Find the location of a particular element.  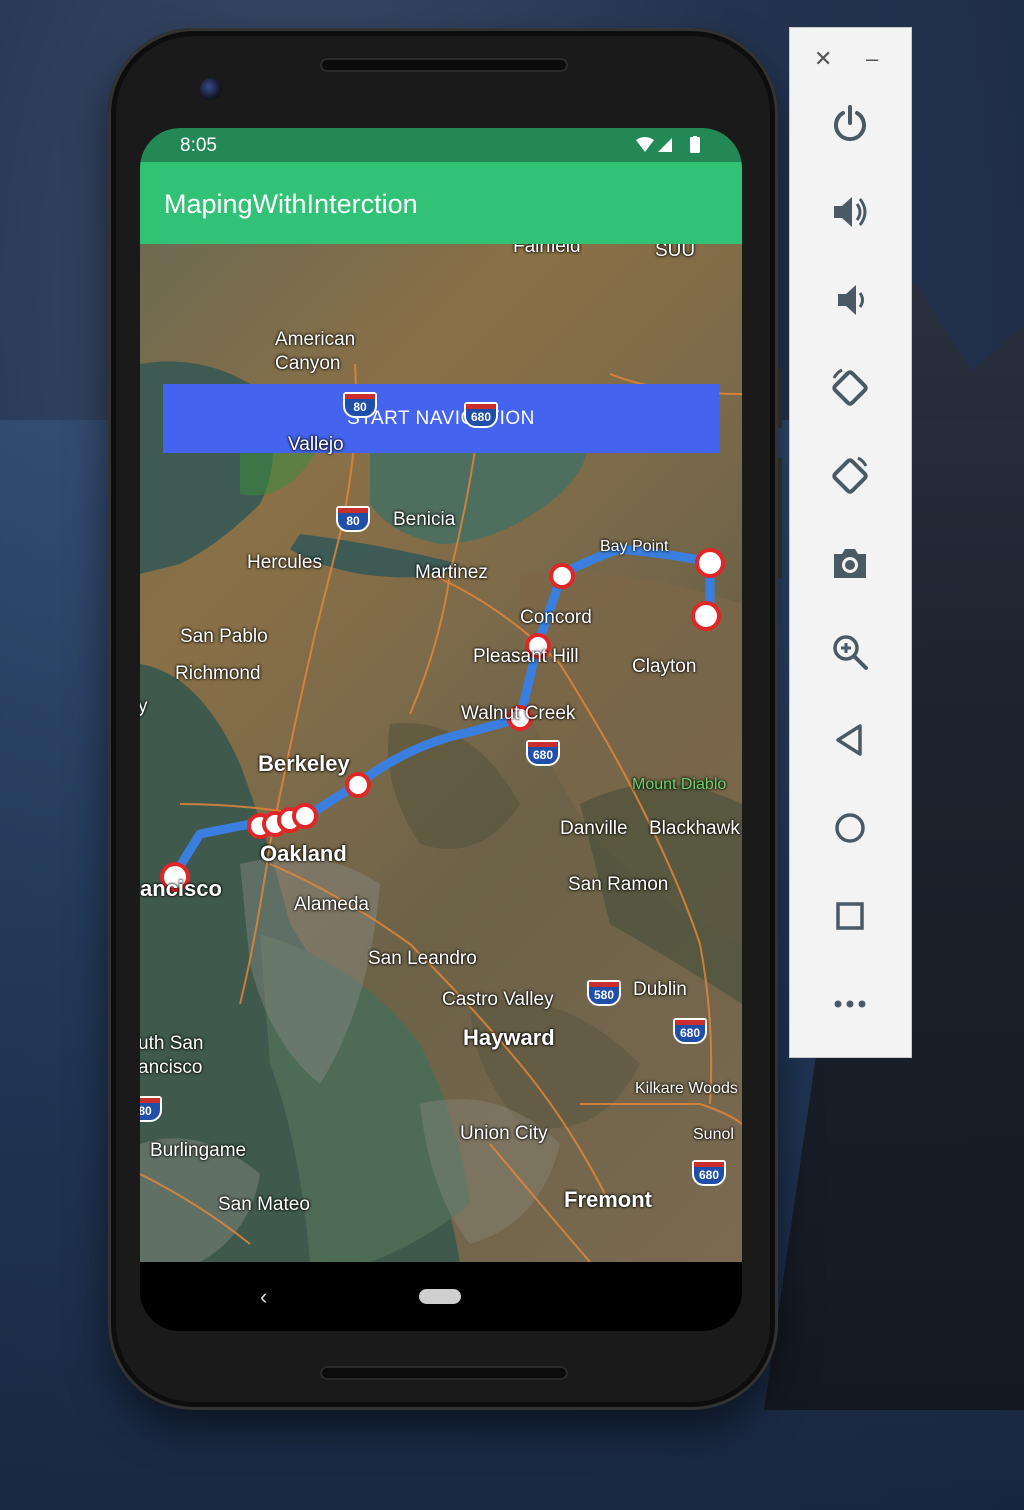

map-label: Berkeley is located at coordinates (304, 763).